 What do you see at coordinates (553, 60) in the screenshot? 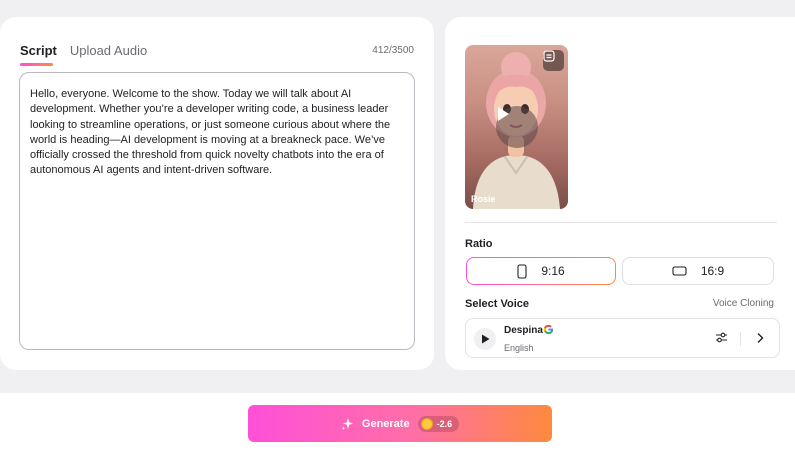
I see `swap-avatar-icon` at bounding box center [553, 60].